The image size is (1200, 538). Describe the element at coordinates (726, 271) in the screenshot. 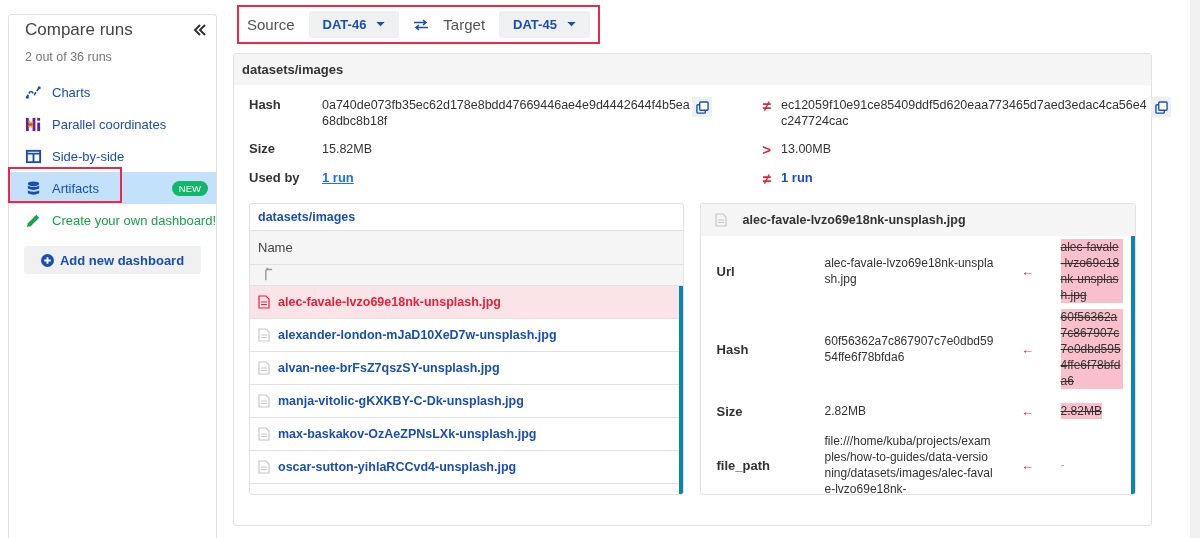

I see `field-label: Url` at that location.